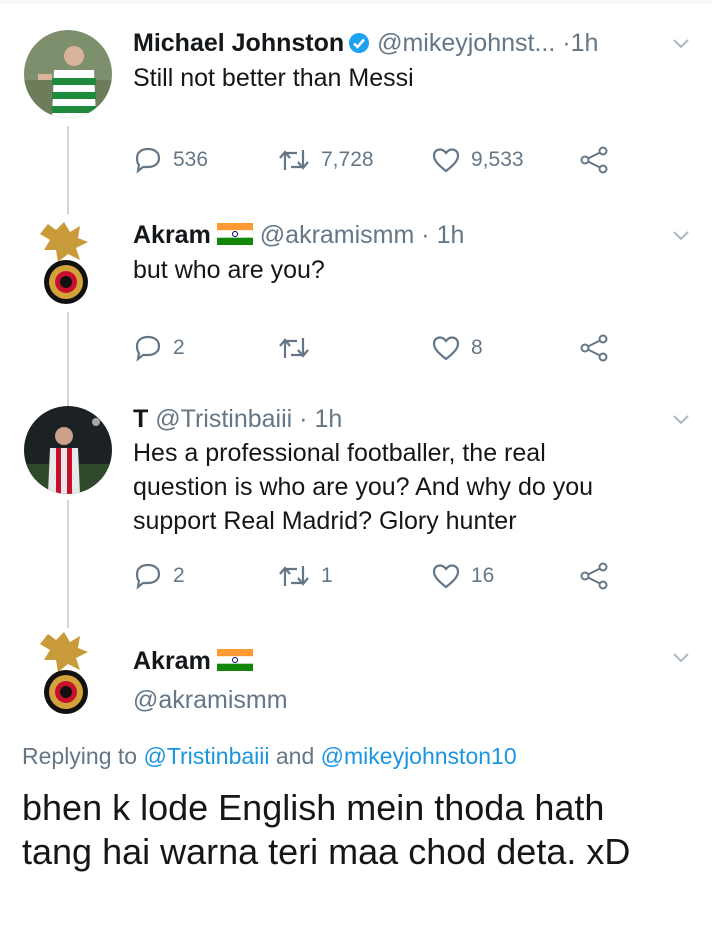 This screenshot has height=925, width=712. I want to click on like-button: 9,533, so click(477, 160).